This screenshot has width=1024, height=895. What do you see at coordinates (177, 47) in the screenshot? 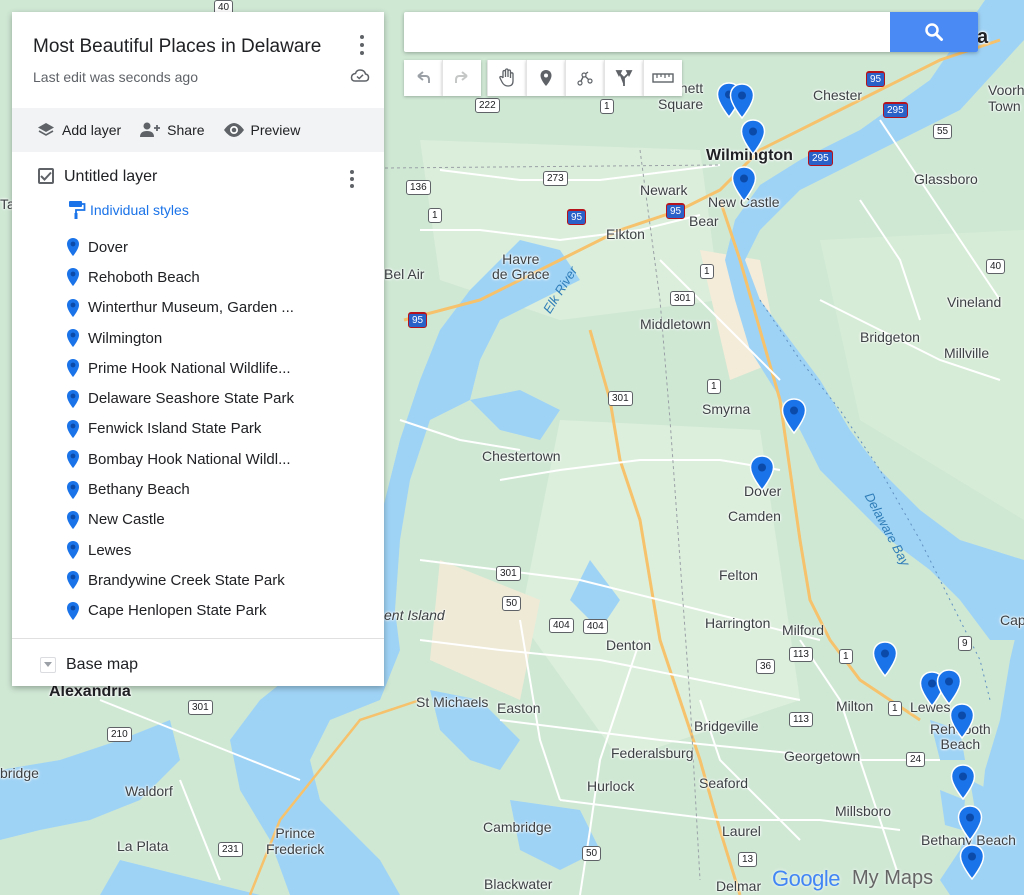
I see `map-title: Most Beautiful Places in Delaware` at bounding box center [177, 47].